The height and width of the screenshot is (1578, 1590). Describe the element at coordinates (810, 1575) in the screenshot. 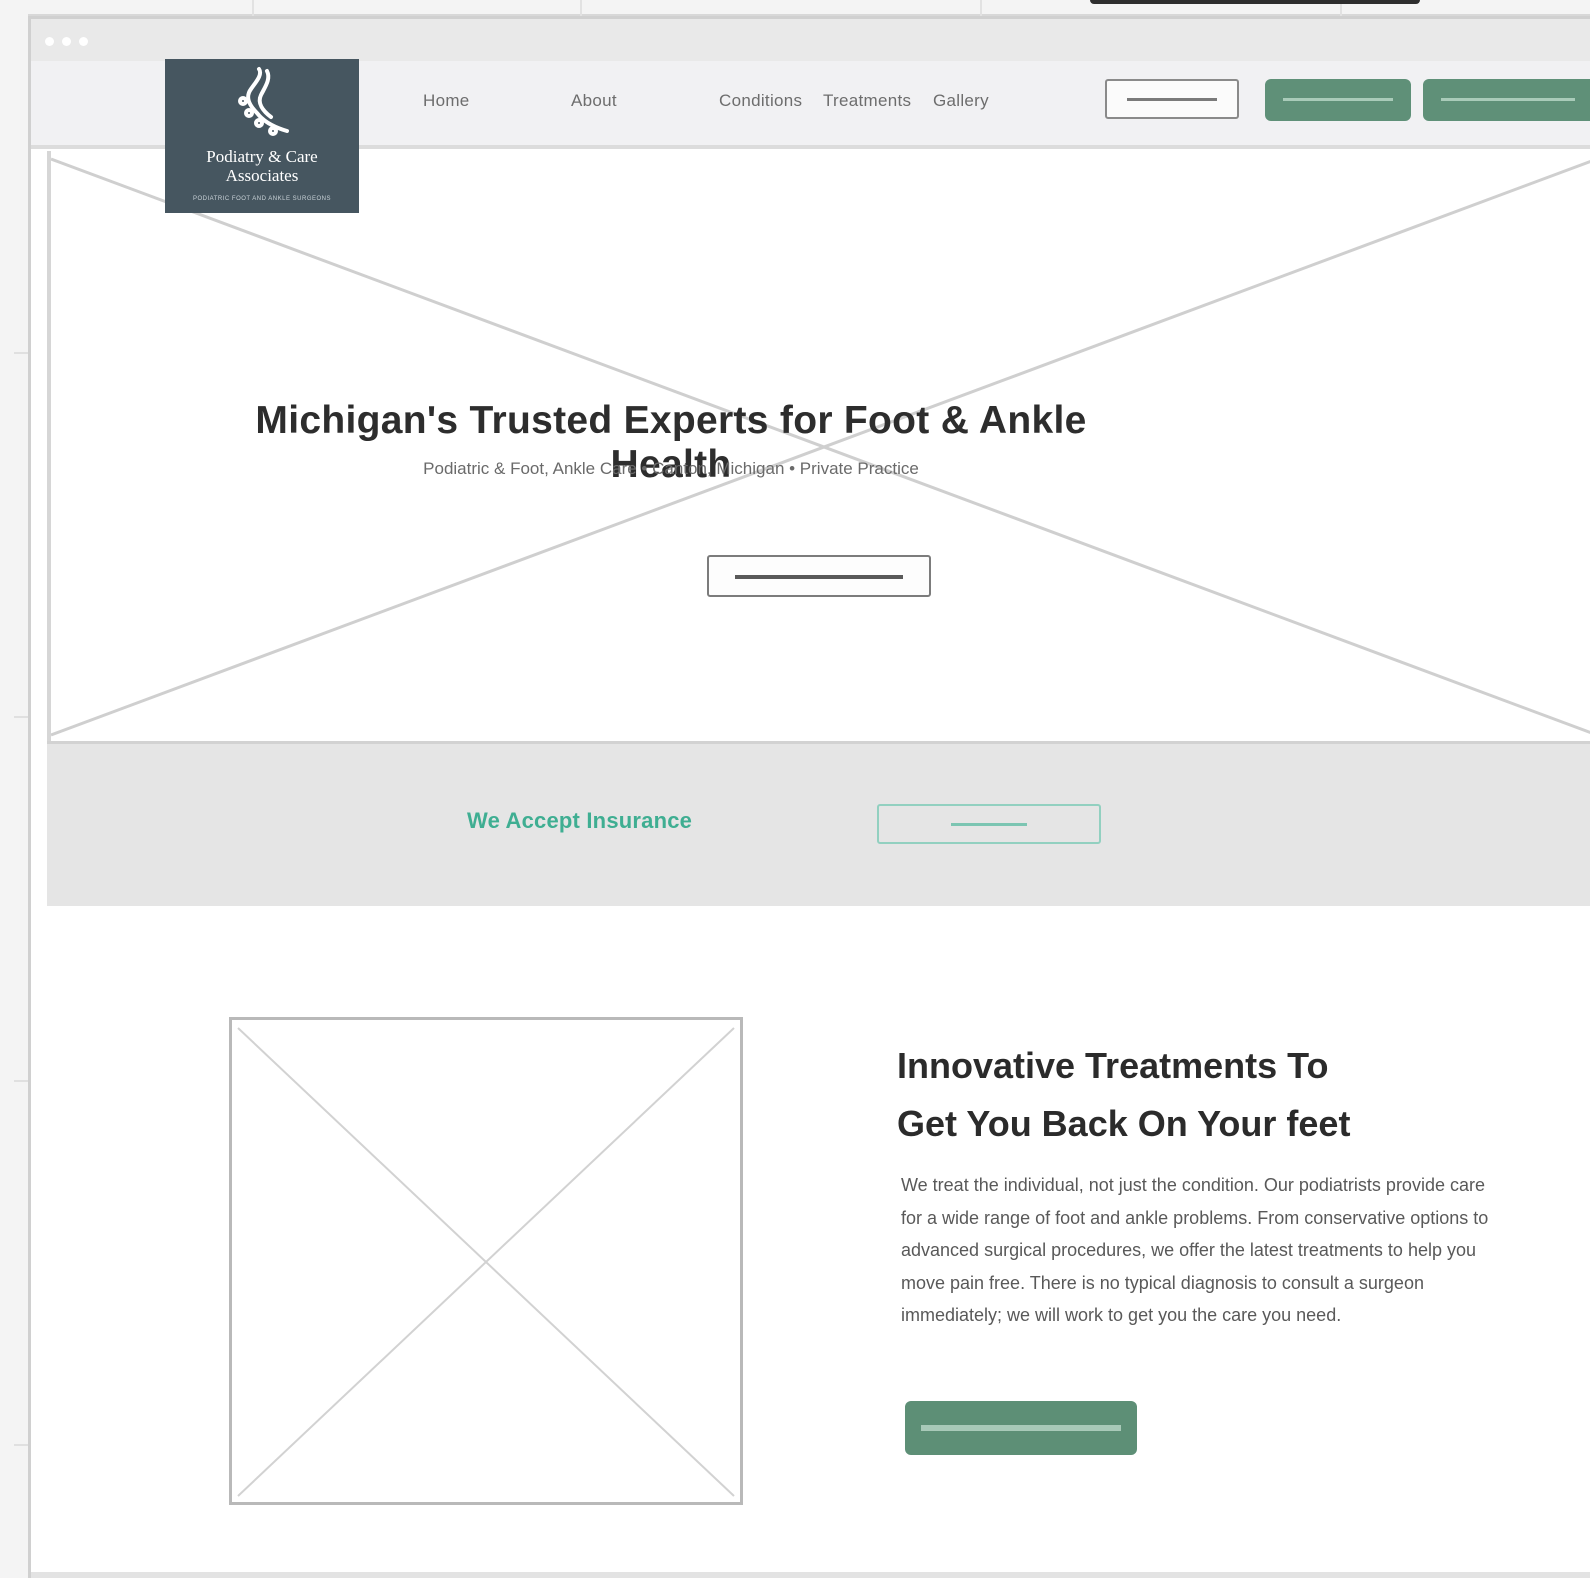

I see `window-bottom-edge` at that location.